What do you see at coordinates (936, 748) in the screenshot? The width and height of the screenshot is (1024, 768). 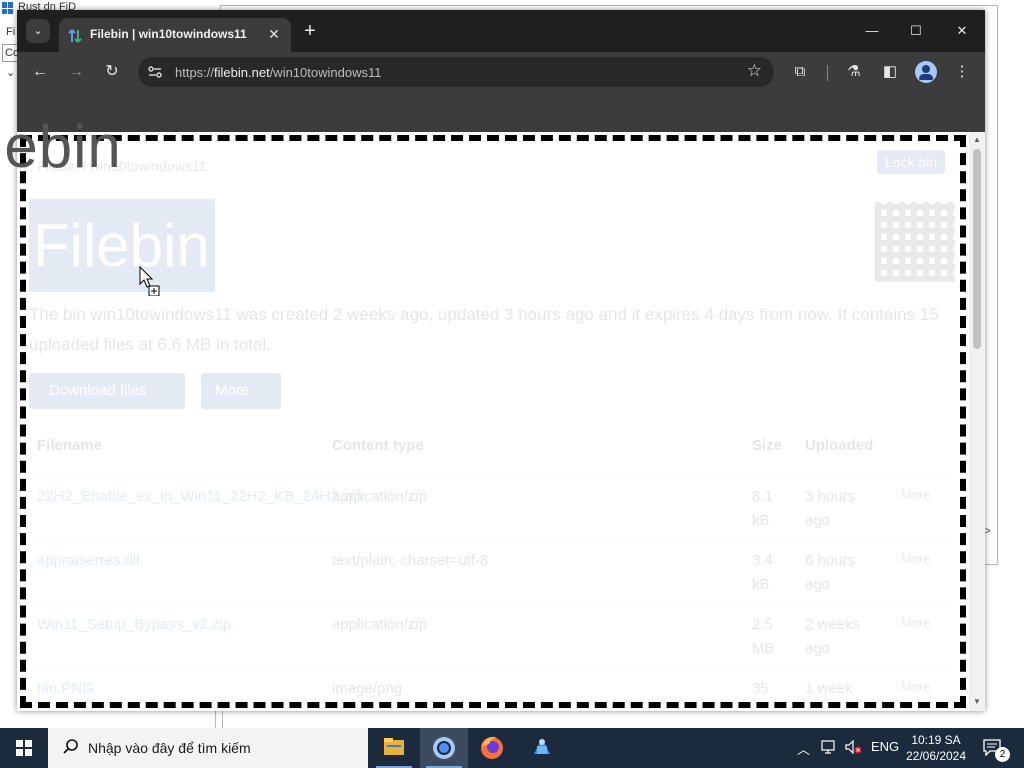 I see `clock: 10:19 SA 22/06/2024` at bounding box center [936, 748].